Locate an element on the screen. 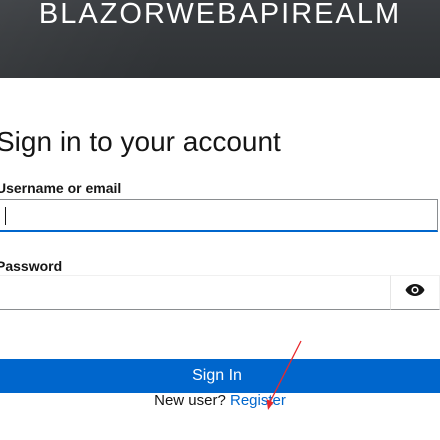  register-row: New user? Register is located at coordinates (220, 400).